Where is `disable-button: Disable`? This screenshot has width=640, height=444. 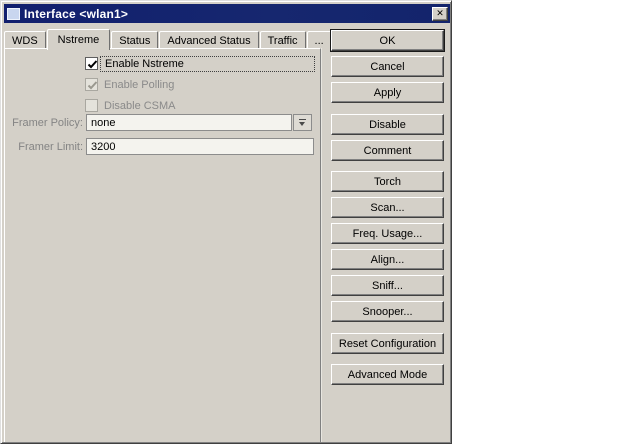
disable-button: Disable is located at coordinates (387, 124).